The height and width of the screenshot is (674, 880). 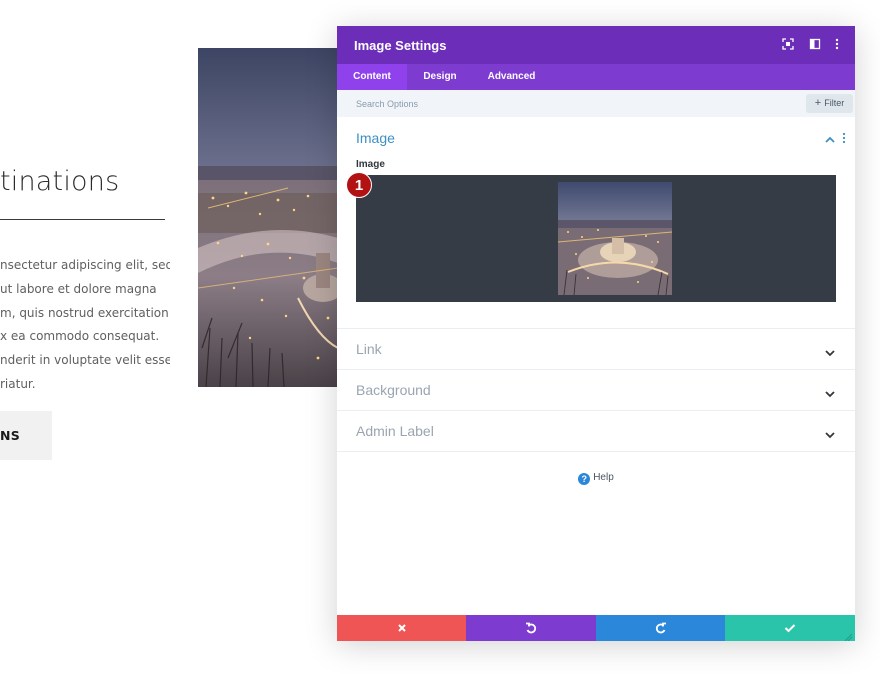 I want to click on check-icon, so click(x=790, y=628).